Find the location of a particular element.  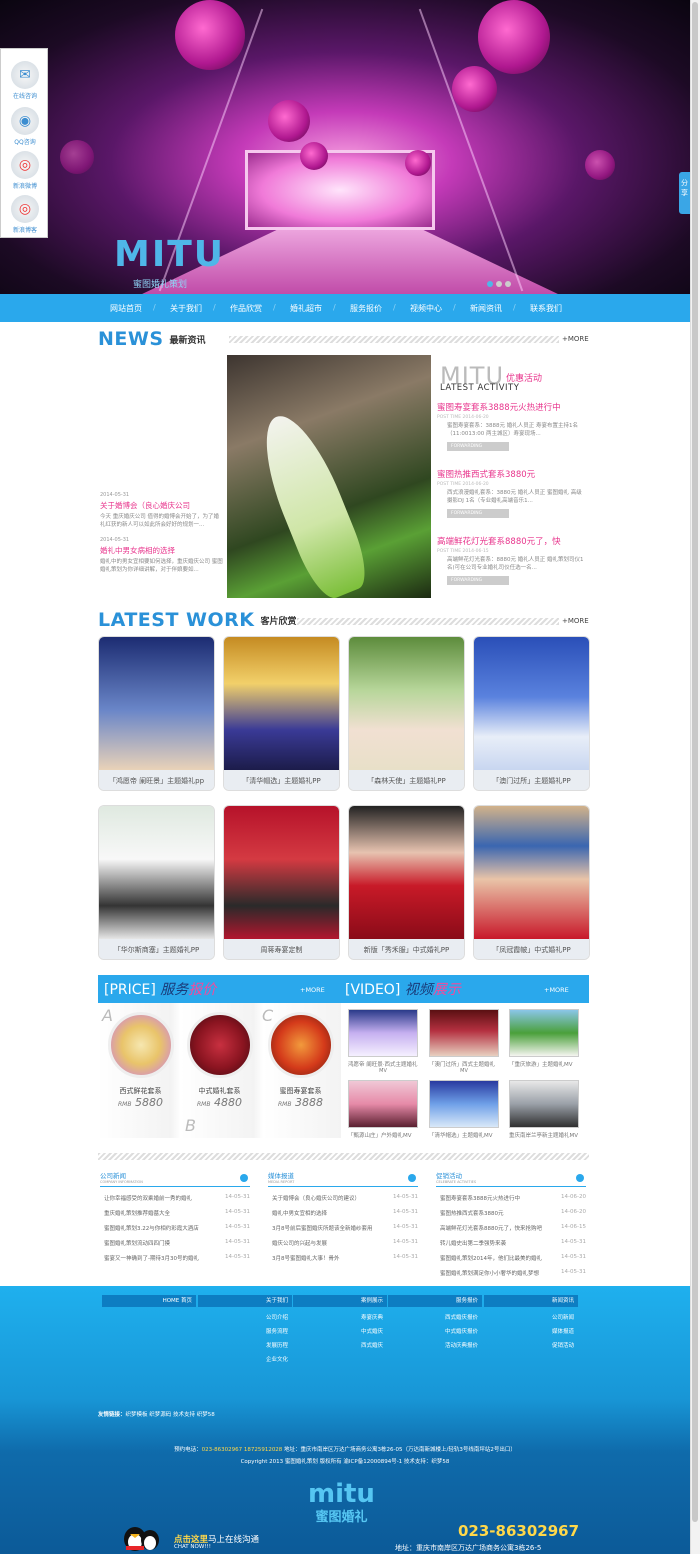

list-item: 婚庆公司的兴起与发展 14-05-31 is located at coordinates (343, 1243).